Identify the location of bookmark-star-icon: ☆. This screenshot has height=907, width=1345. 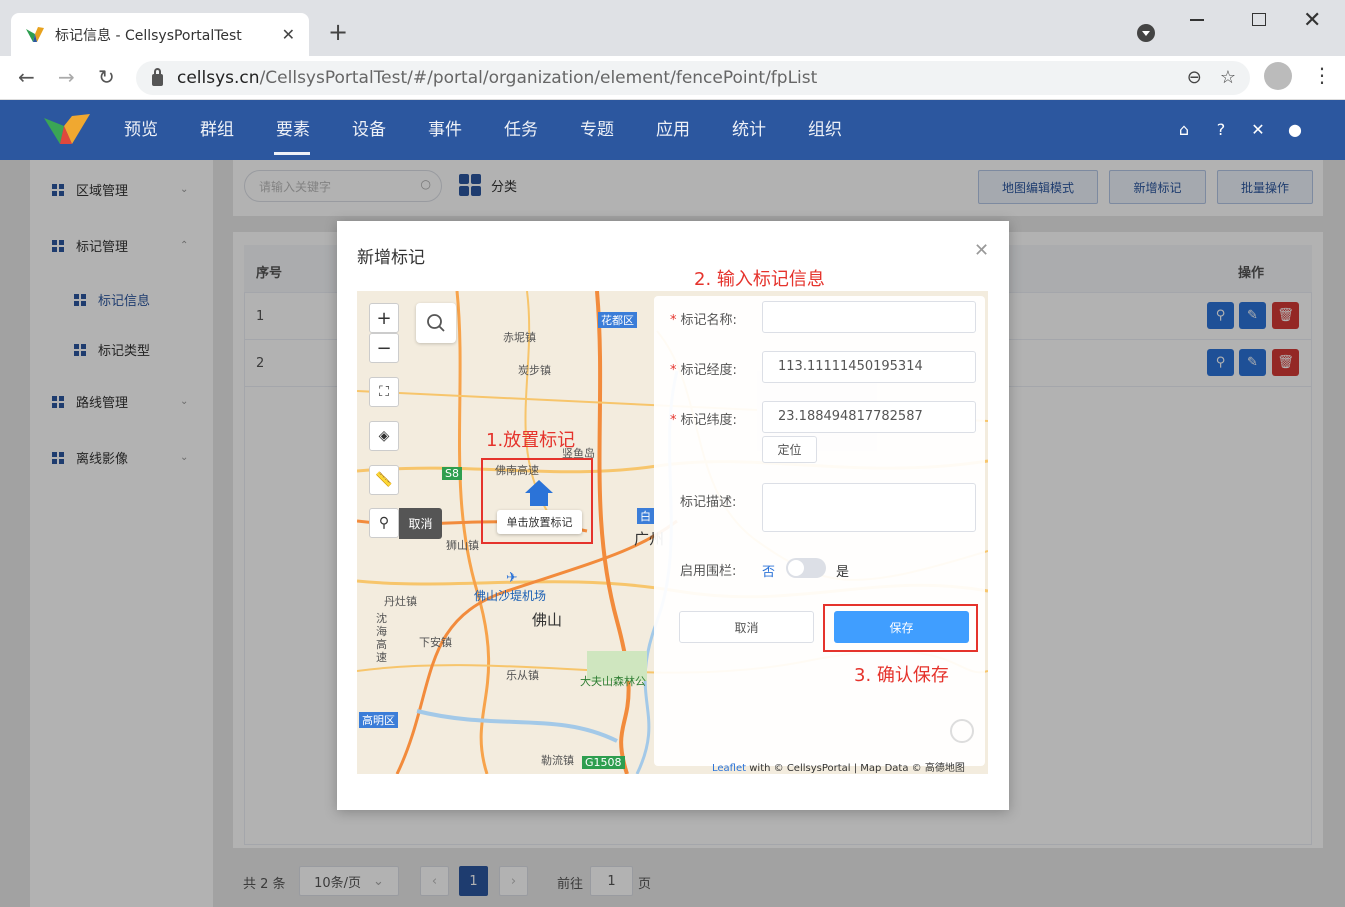
(1228, 77).